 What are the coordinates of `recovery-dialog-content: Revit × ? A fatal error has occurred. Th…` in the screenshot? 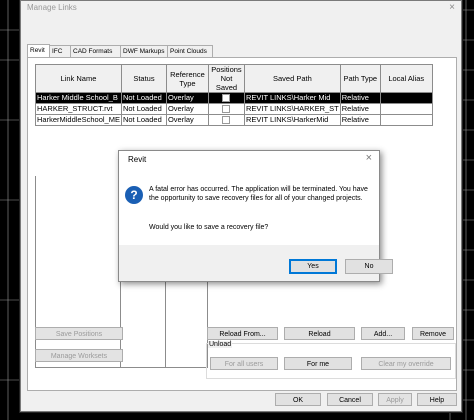 It's located at (249, 198).